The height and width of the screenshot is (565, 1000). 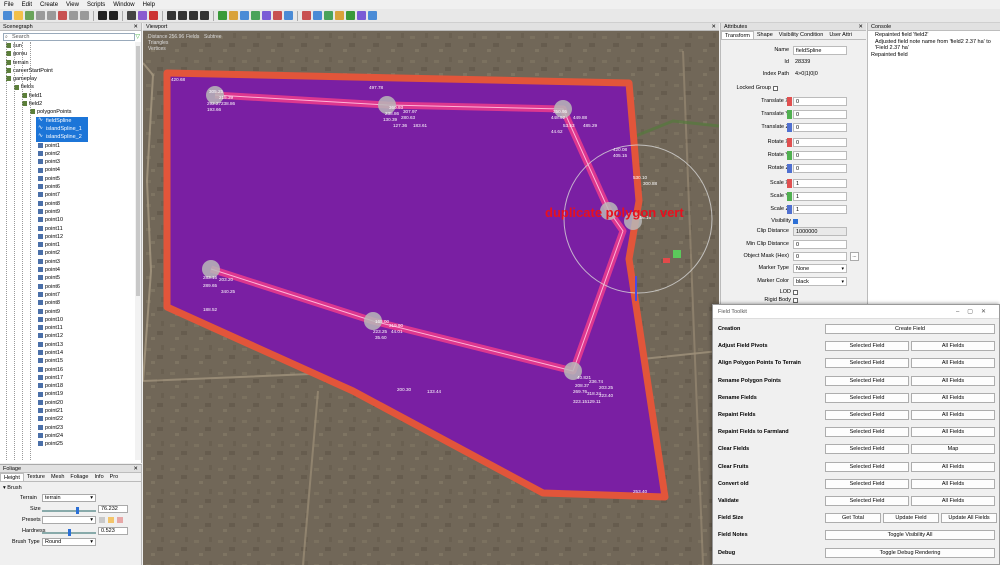 What do you see at coordinates (361, 15) in the screenshot?
I see `toolbar-tool-34-icon` at bounding box center [361, 15].